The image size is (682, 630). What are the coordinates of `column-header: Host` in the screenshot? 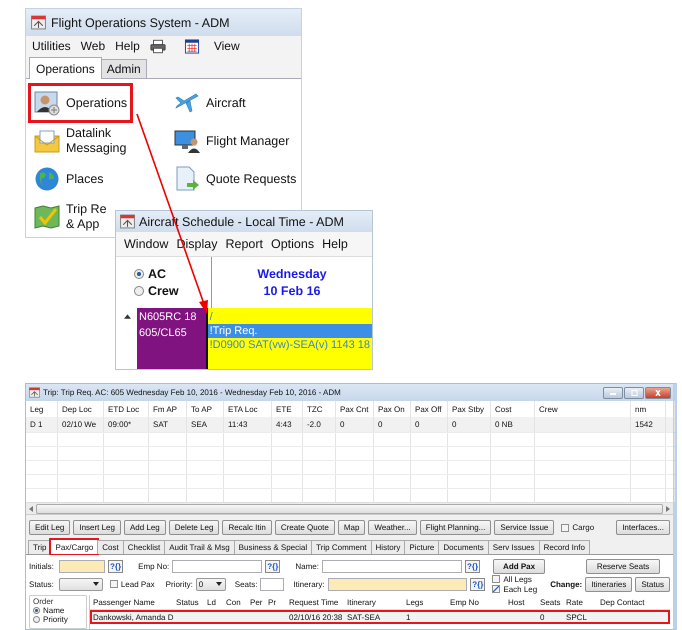 It's located at (521, 602).